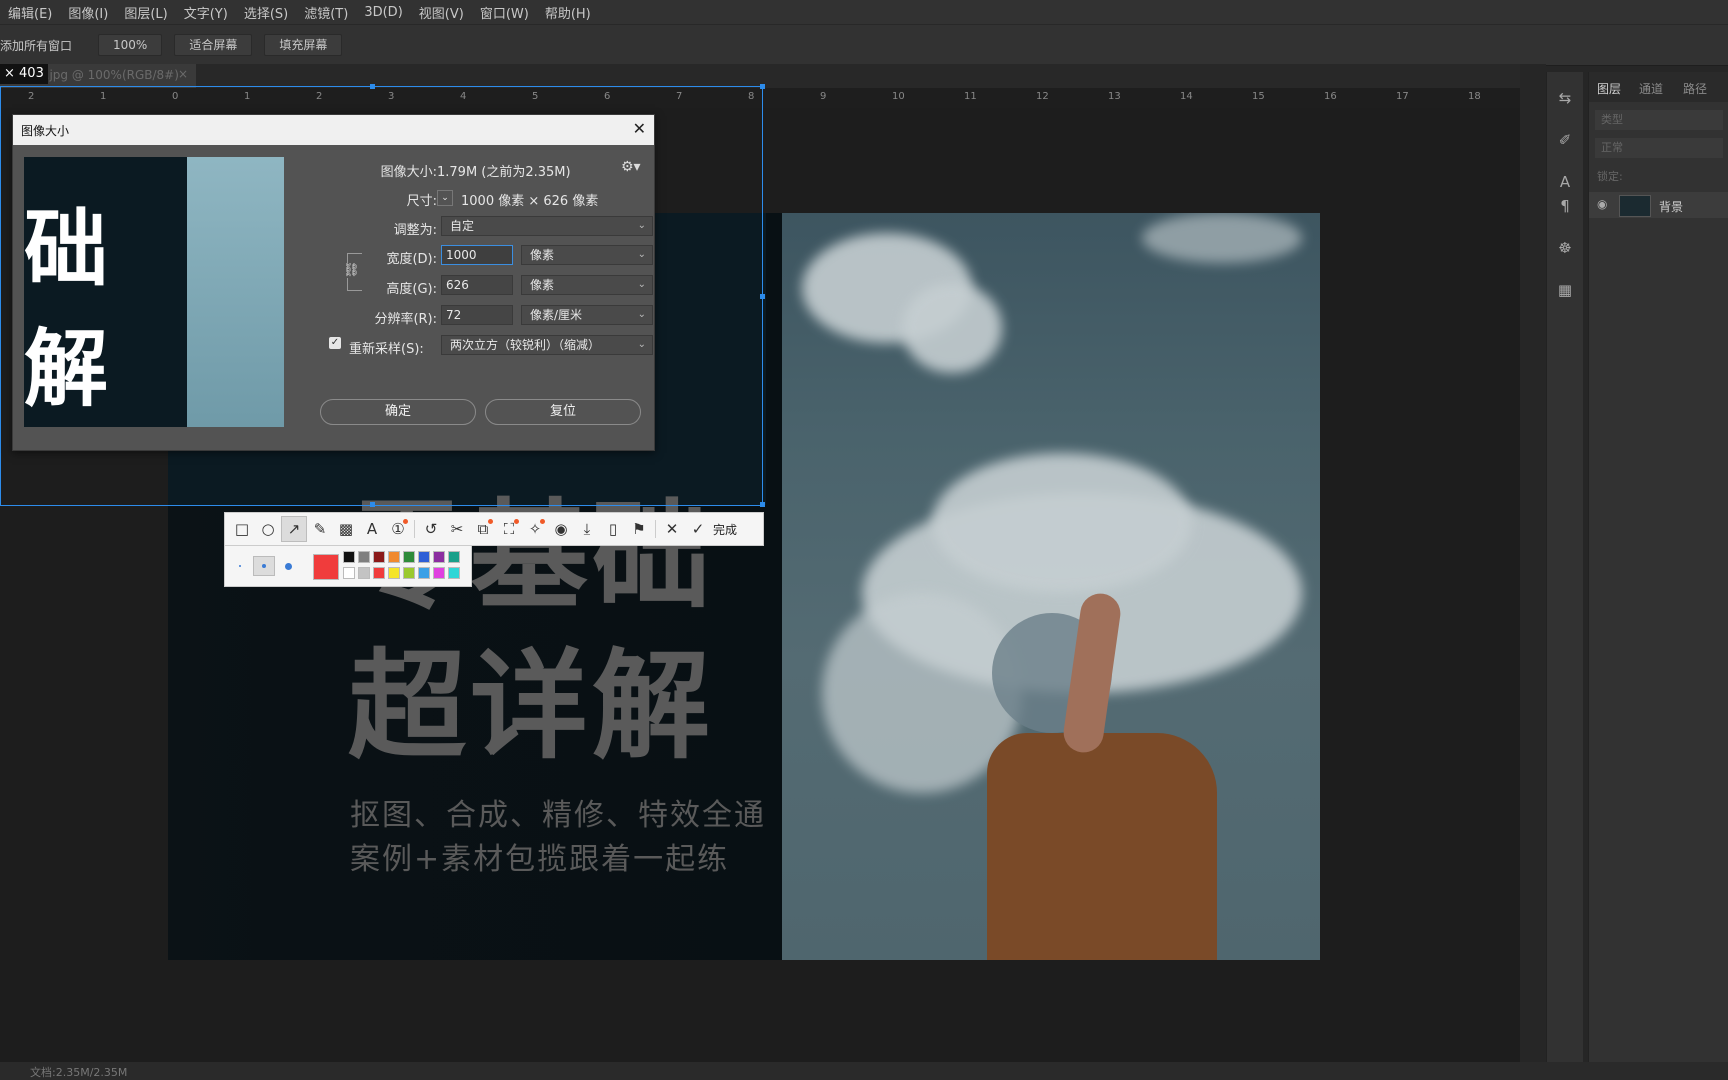 The image size is (1728, 1080). Describe the element at coordinates (441, 12) in the screenshot. I see `menu-view: 视图(V)` at that location.